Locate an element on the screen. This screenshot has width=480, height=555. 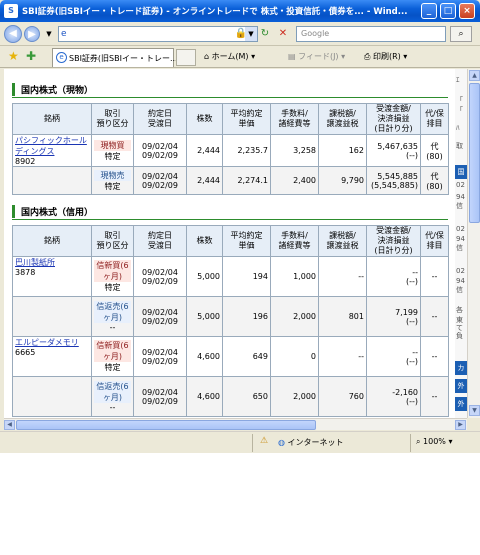
side-panel-text: 負 is located at coordinates (459, 336).